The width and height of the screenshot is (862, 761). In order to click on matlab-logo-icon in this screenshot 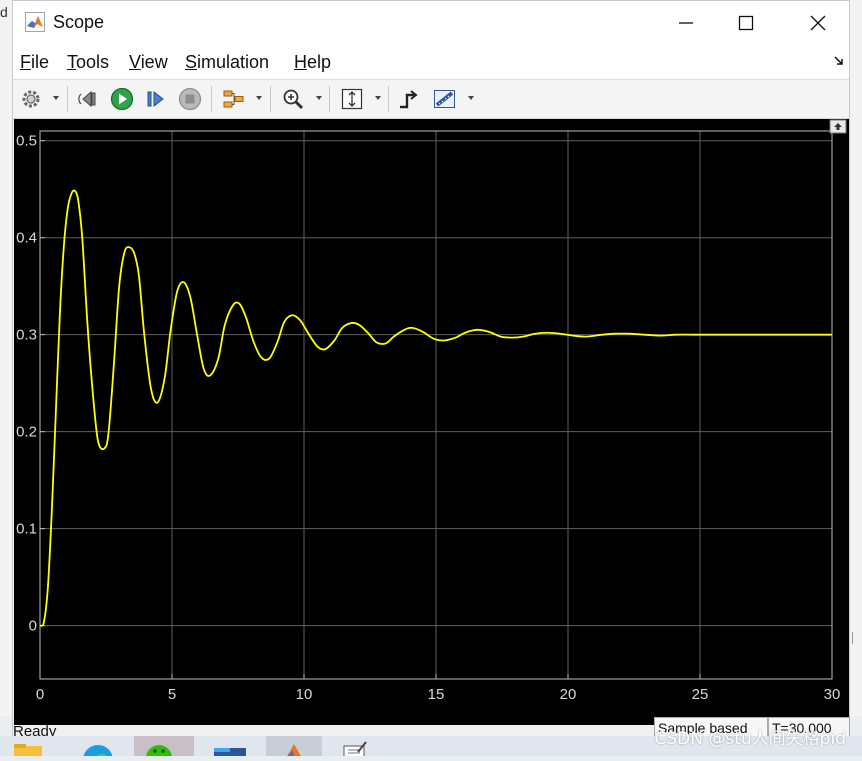, I will do `click(35, 22)`.